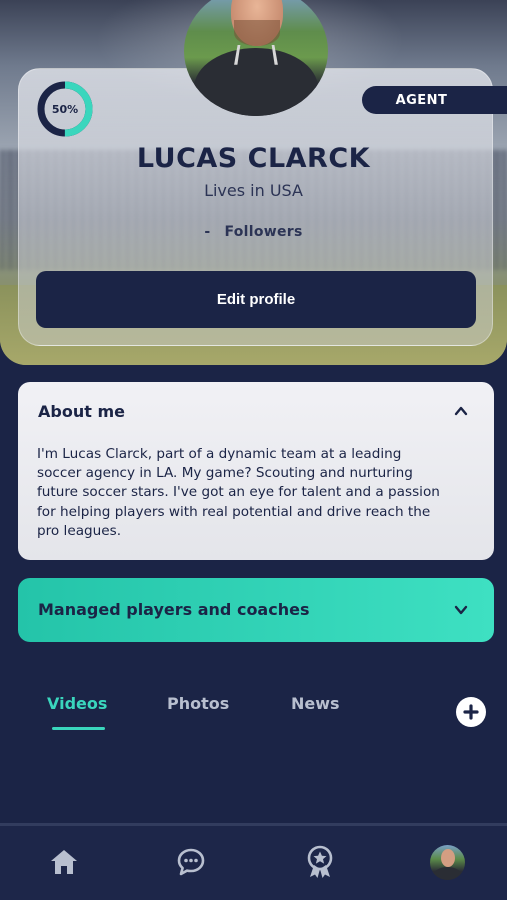 The image size is (507, 900). What do you see at coordinates (461, 610) in the screenshot?
I see `chevron-down-icon` at bounding box center [461, 610].